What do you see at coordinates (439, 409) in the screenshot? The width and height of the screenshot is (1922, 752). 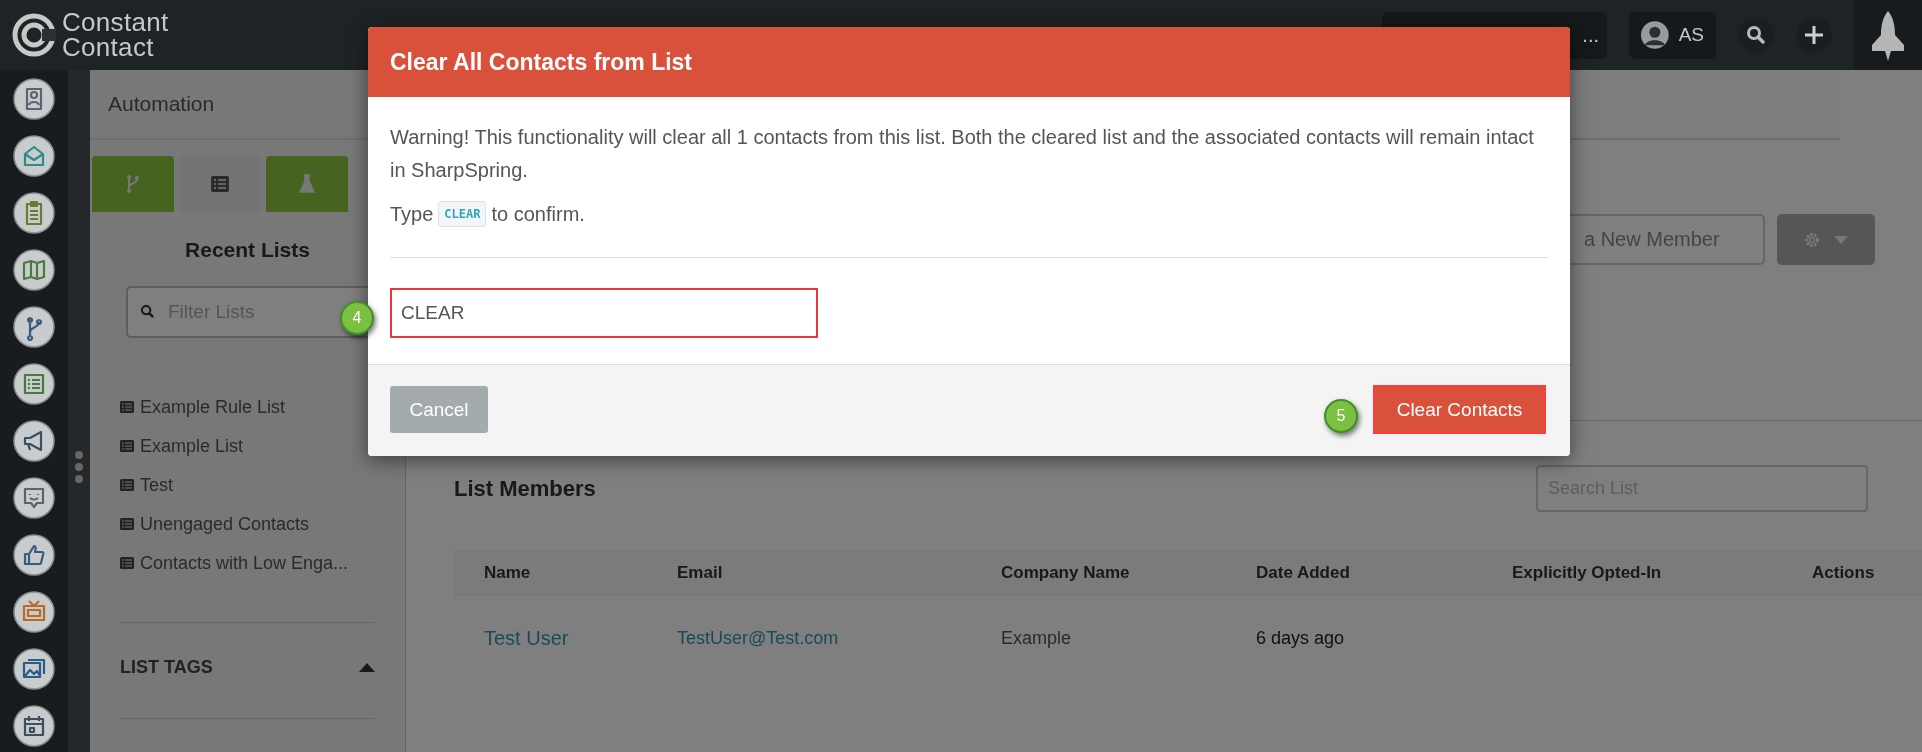 I see `cancel-button: Cancel` at bounding box center [439, 409].